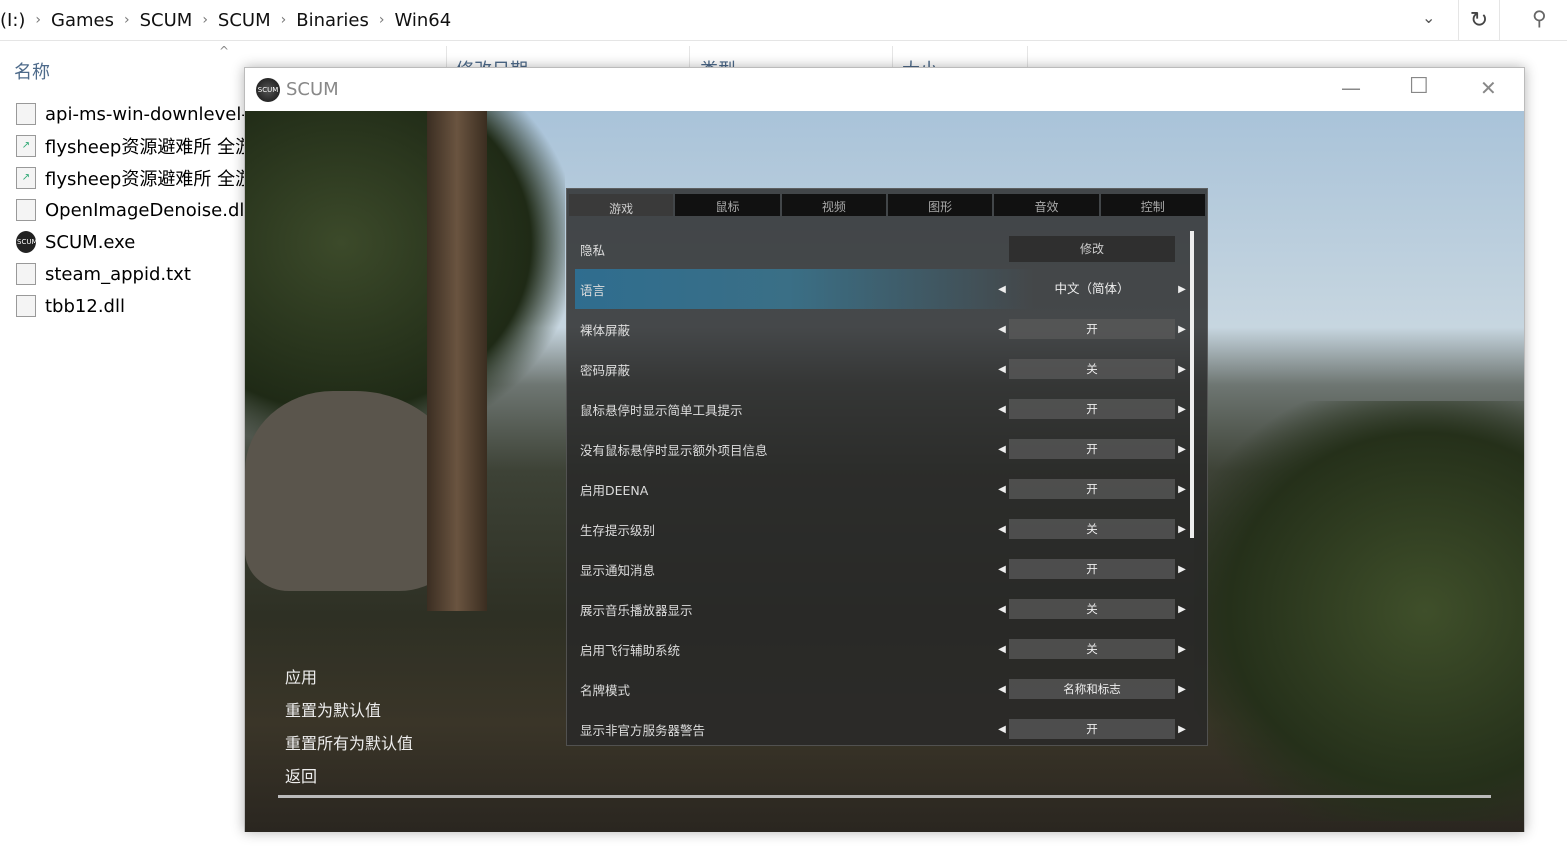 The width and height of the screenshot is (1567, 848). Describe the element at coordinates (884, 89) in the screenshot. I see `title-bar: SCUM SCUM — ☐ ✕` at that location.